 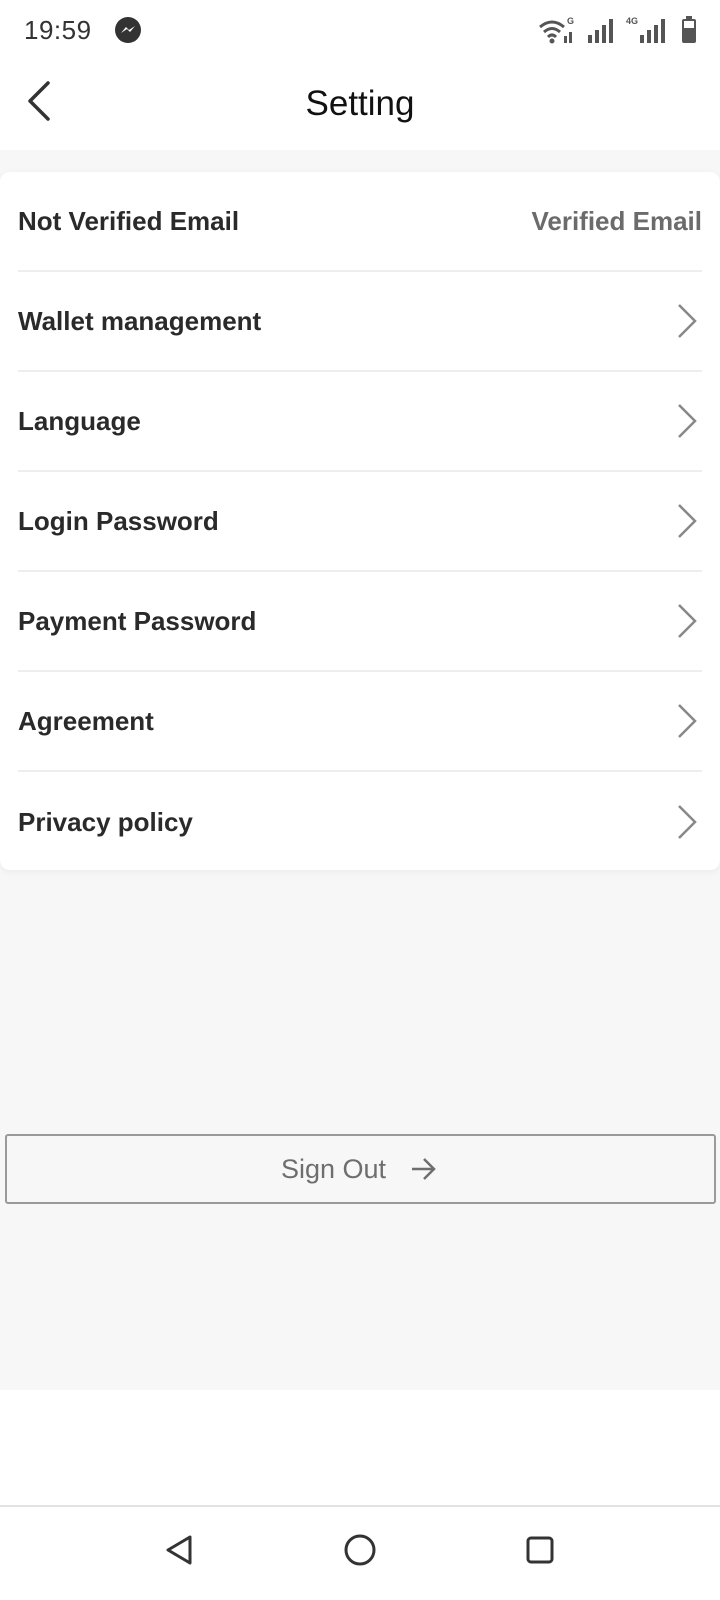 What do you see at coordinates (616, 221) in the screenshot?
I see `verified-email-link: Verified Email` at bounding box center [616, 221].